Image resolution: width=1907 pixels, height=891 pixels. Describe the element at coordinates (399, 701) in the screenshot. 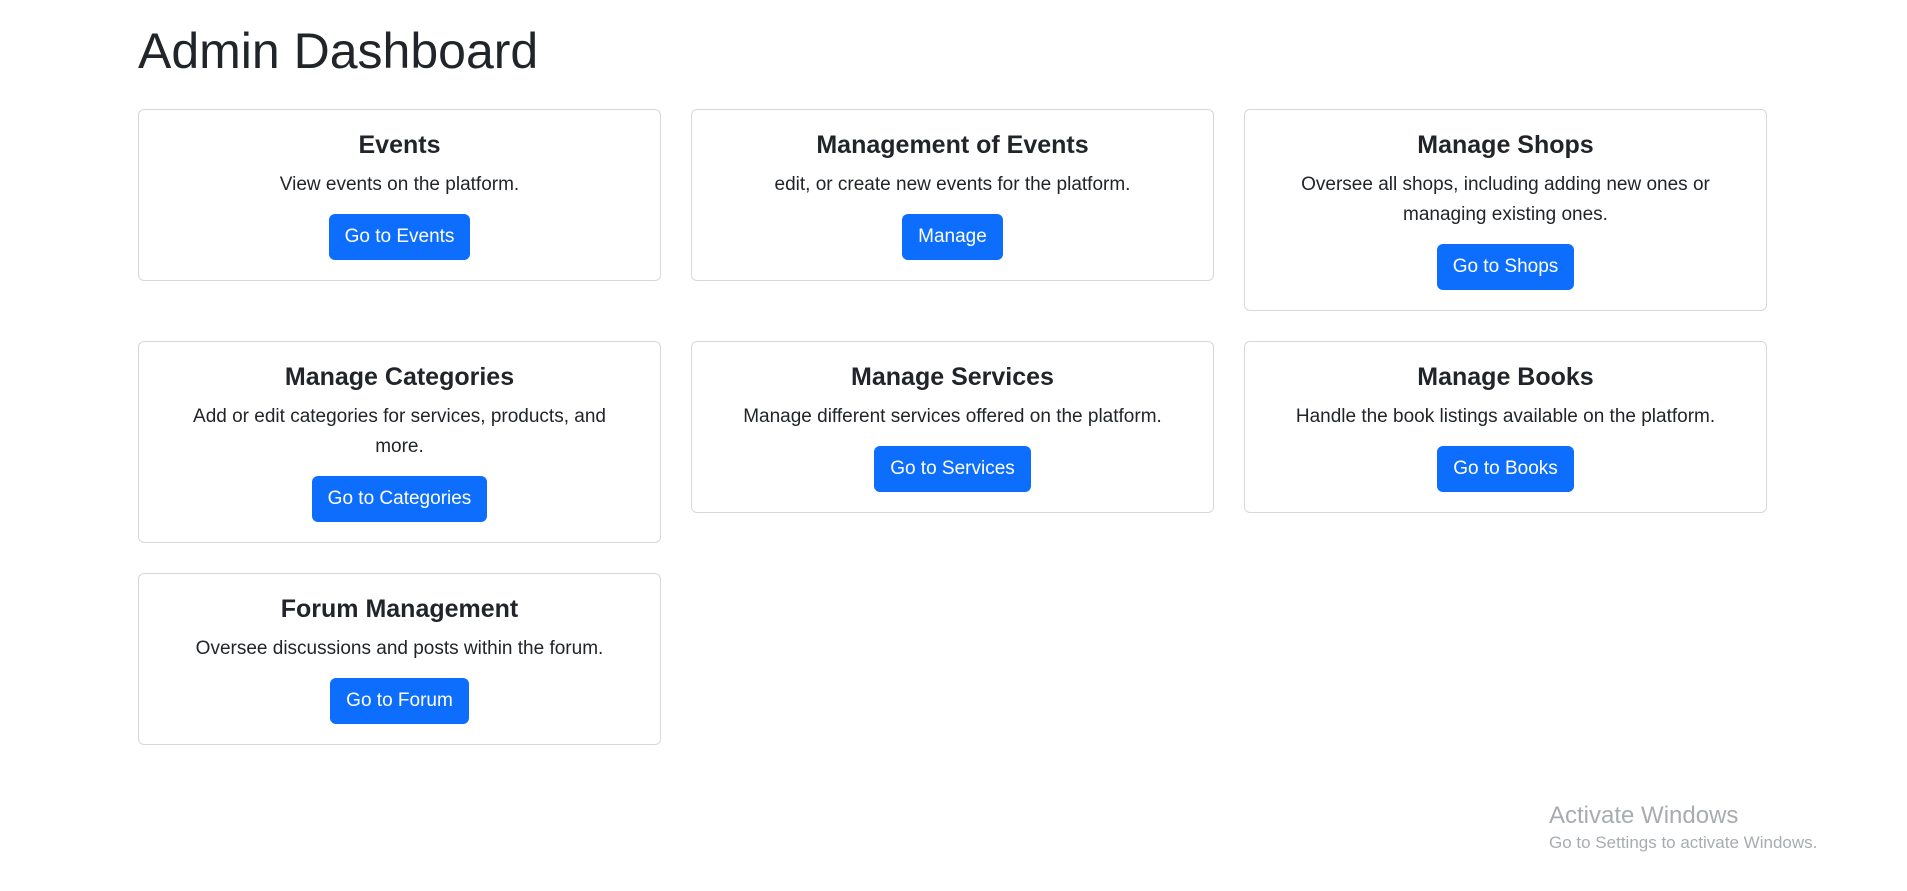

I see `go-to-forum-button: Go to Forum` at that location.